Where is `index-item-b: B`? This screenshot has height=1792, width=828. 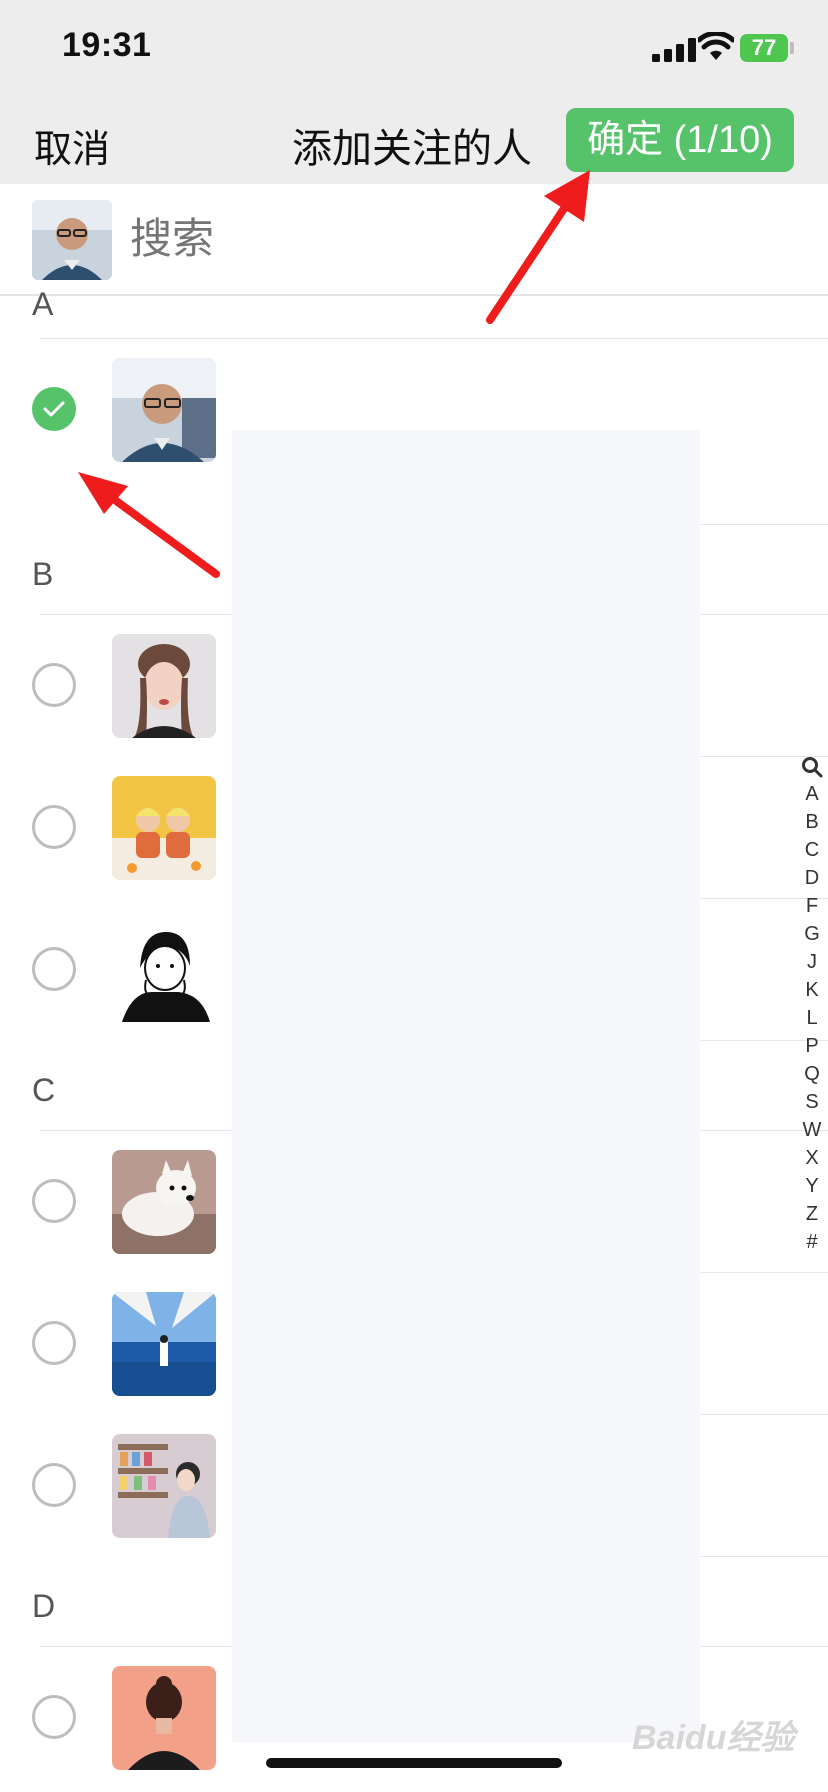
index-item-b: B is located at coordinates (811, 822).